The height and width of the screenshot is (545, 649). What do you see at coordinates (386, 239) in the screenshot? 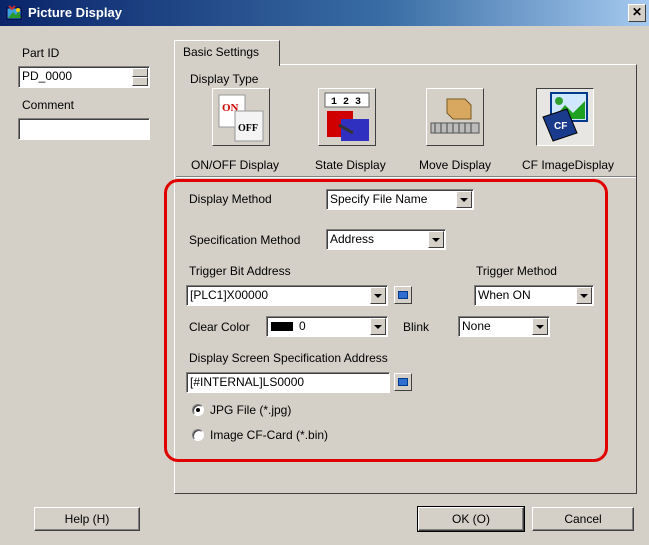
I see `spec-method-select: Address` at bounding box center [386, 239].